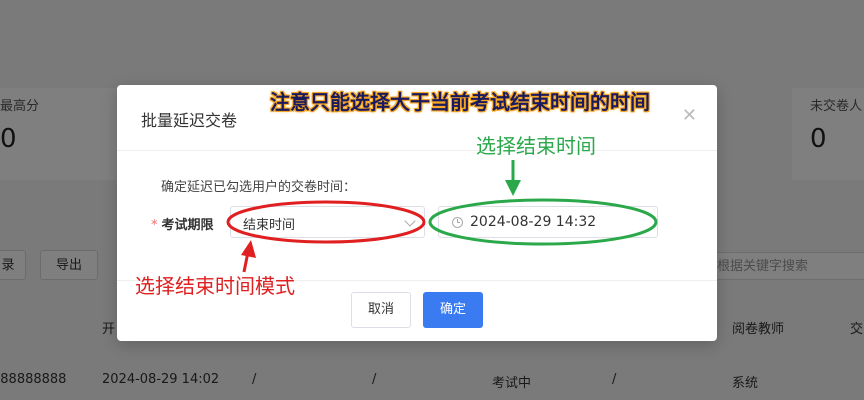  What do you see at coordinates (533, 222) in the screenshot?
I see `datetime-value: 2024-08-29 14:32` at bounding box center [533, 222].